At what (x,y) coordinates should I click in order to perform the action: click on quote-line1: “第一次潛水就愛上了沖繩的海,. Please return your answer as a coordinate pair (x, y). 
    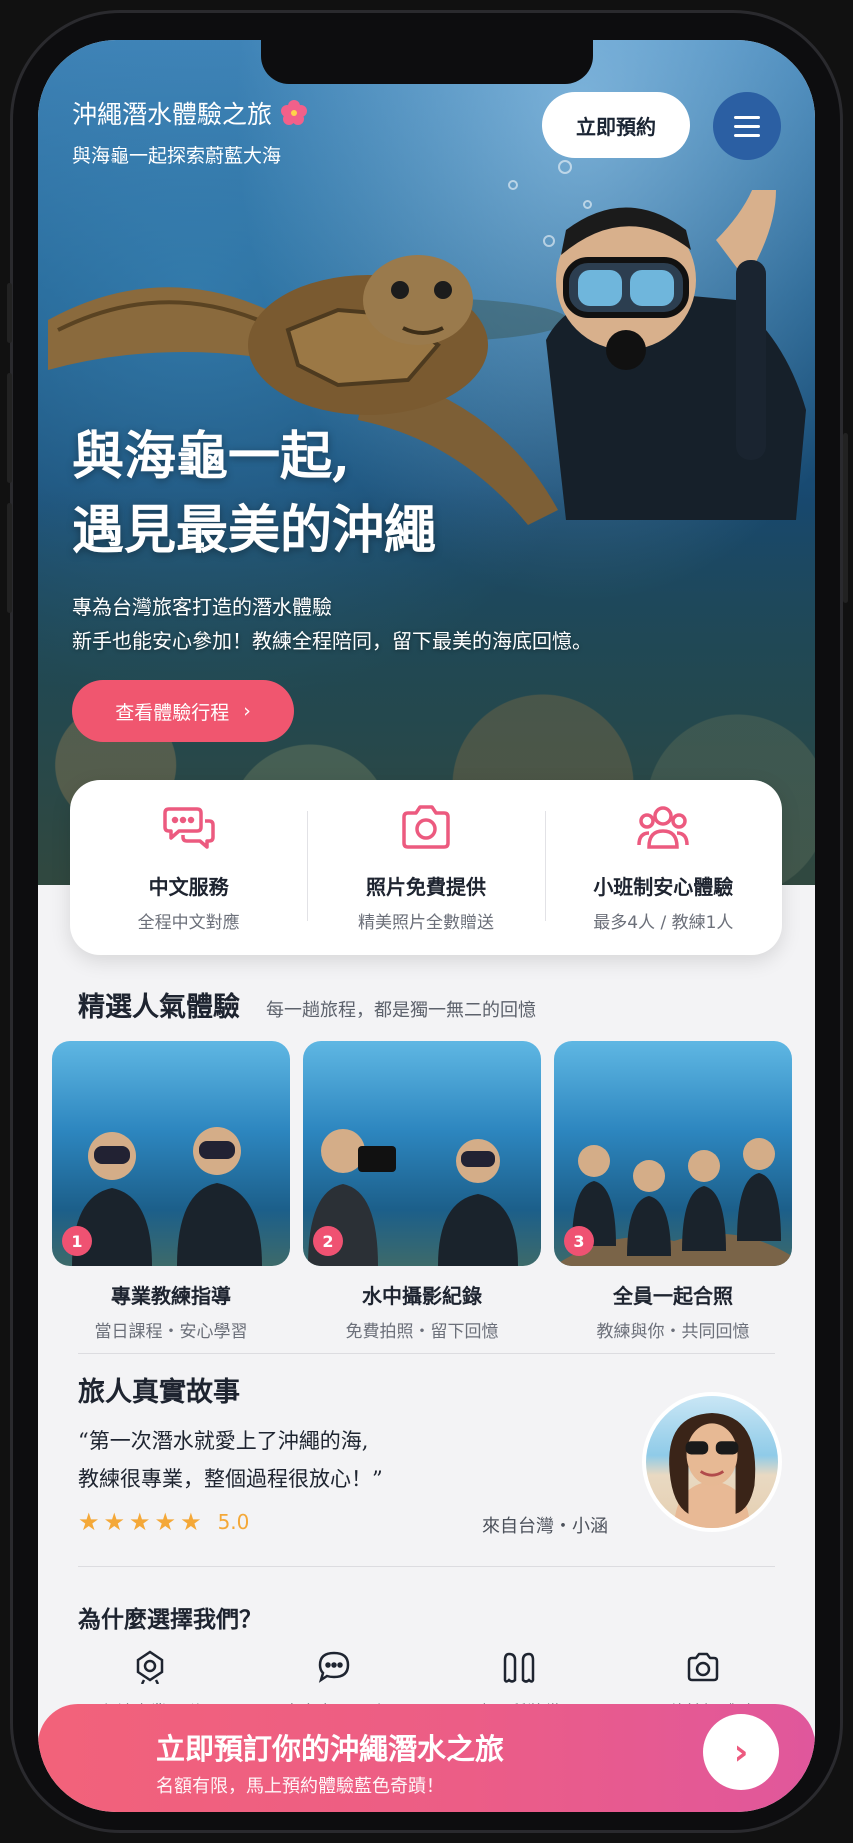
    Looking at the image, I should click on (223, 1441).